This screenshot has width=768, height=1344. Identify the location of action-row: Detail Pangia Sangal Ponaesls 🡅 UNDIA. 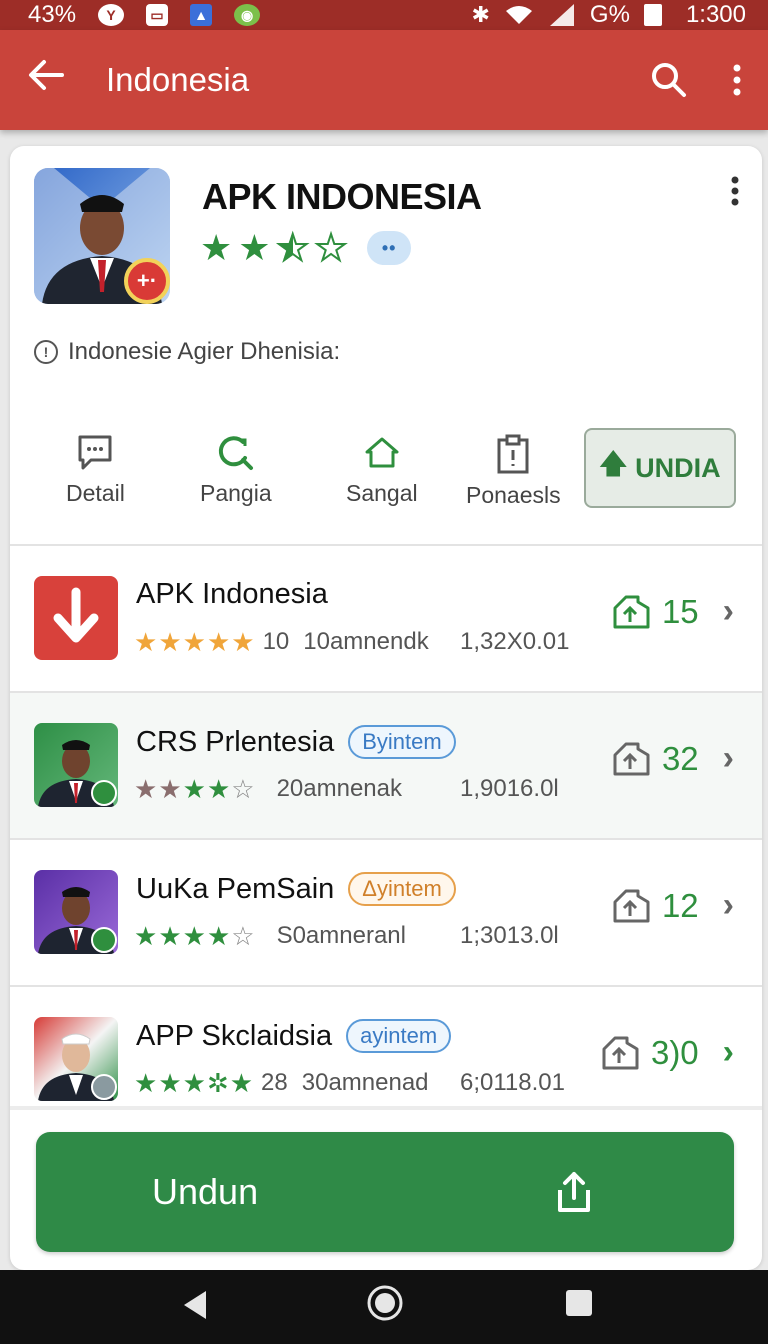
(386, 473).